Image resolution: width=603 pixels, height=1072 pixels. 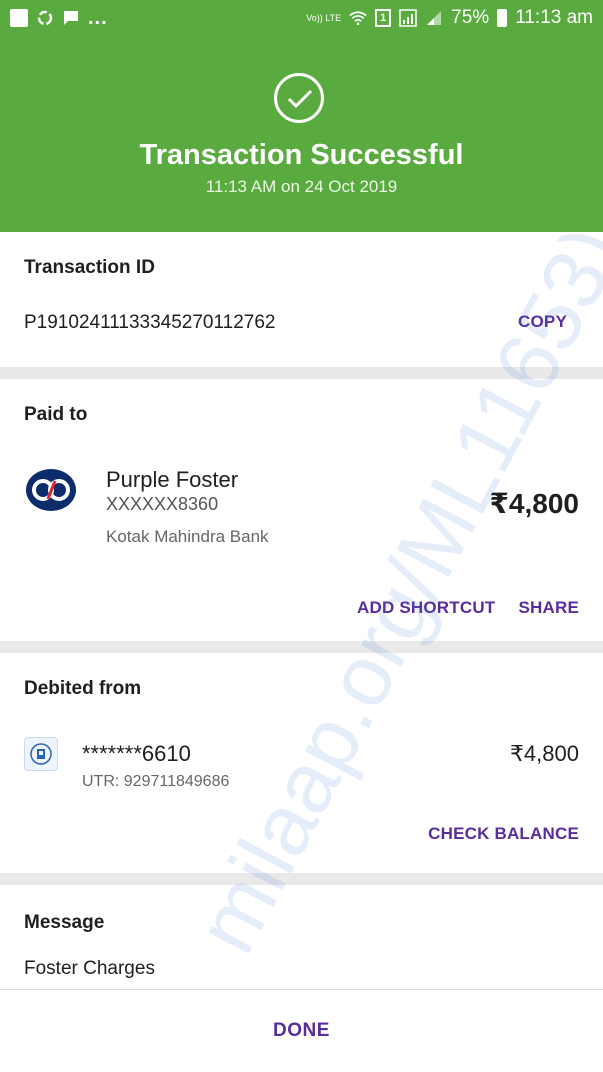 I want to click on add-shortcut-button: ADD SHORTCUT, so click(x=426, y=608).